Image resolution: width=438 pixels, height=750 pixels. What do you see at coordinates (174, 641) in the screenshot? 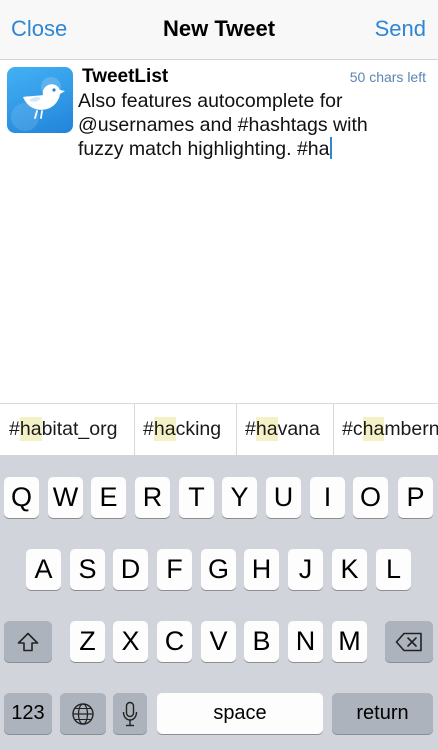
I see `key-c: C` at bounding box center [174, 641].